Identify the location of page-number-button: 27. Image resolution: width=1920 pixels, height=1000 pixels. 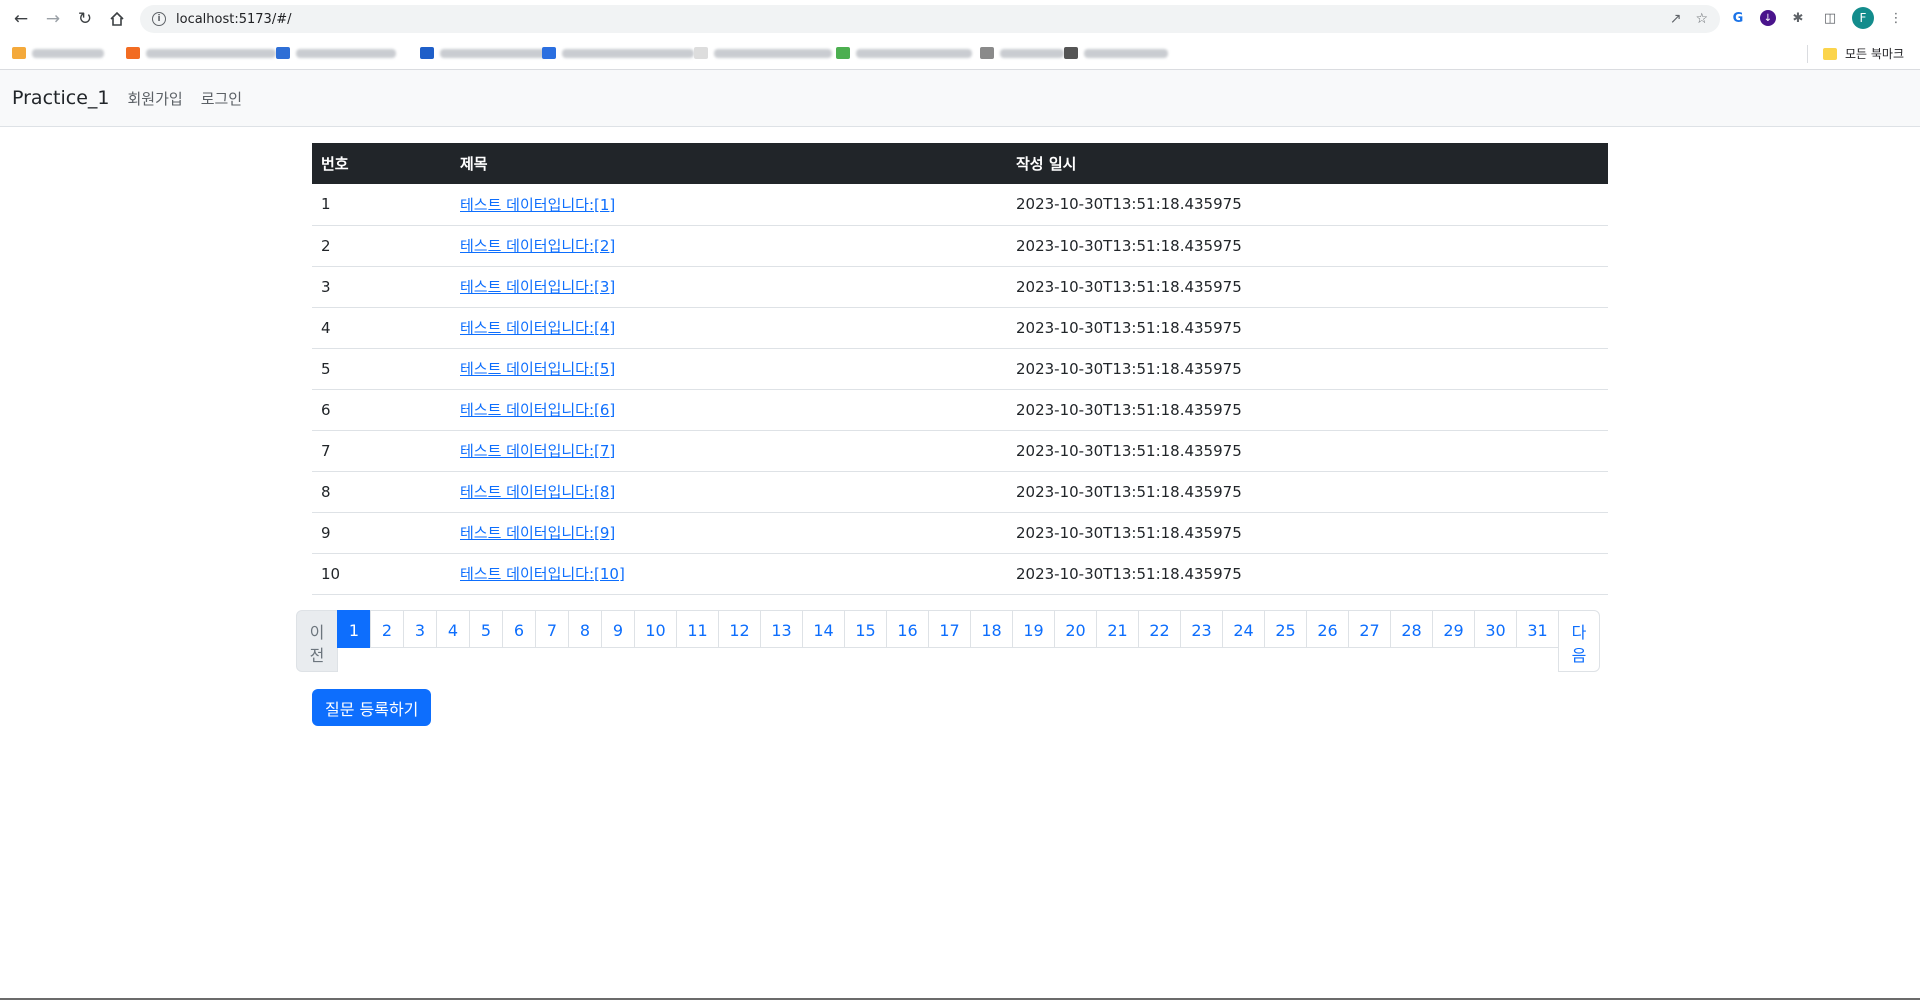
(1369, 629).